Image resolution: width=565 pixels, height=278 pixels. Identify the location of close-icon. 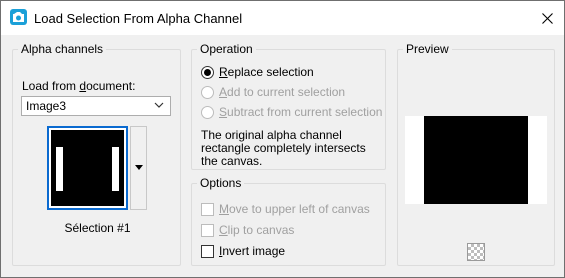
(547, 18).